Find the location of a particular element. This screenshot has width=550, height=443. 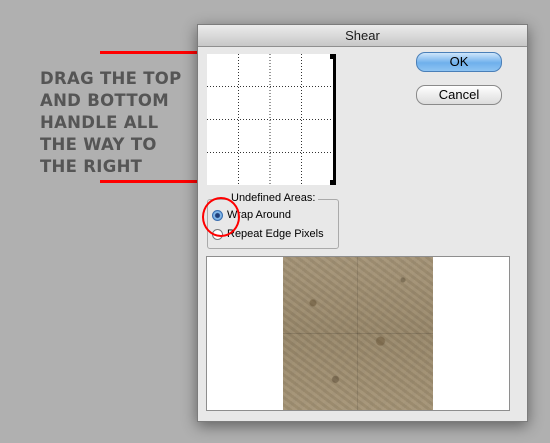

ok-button: OK is located at coordinates (459, 62).